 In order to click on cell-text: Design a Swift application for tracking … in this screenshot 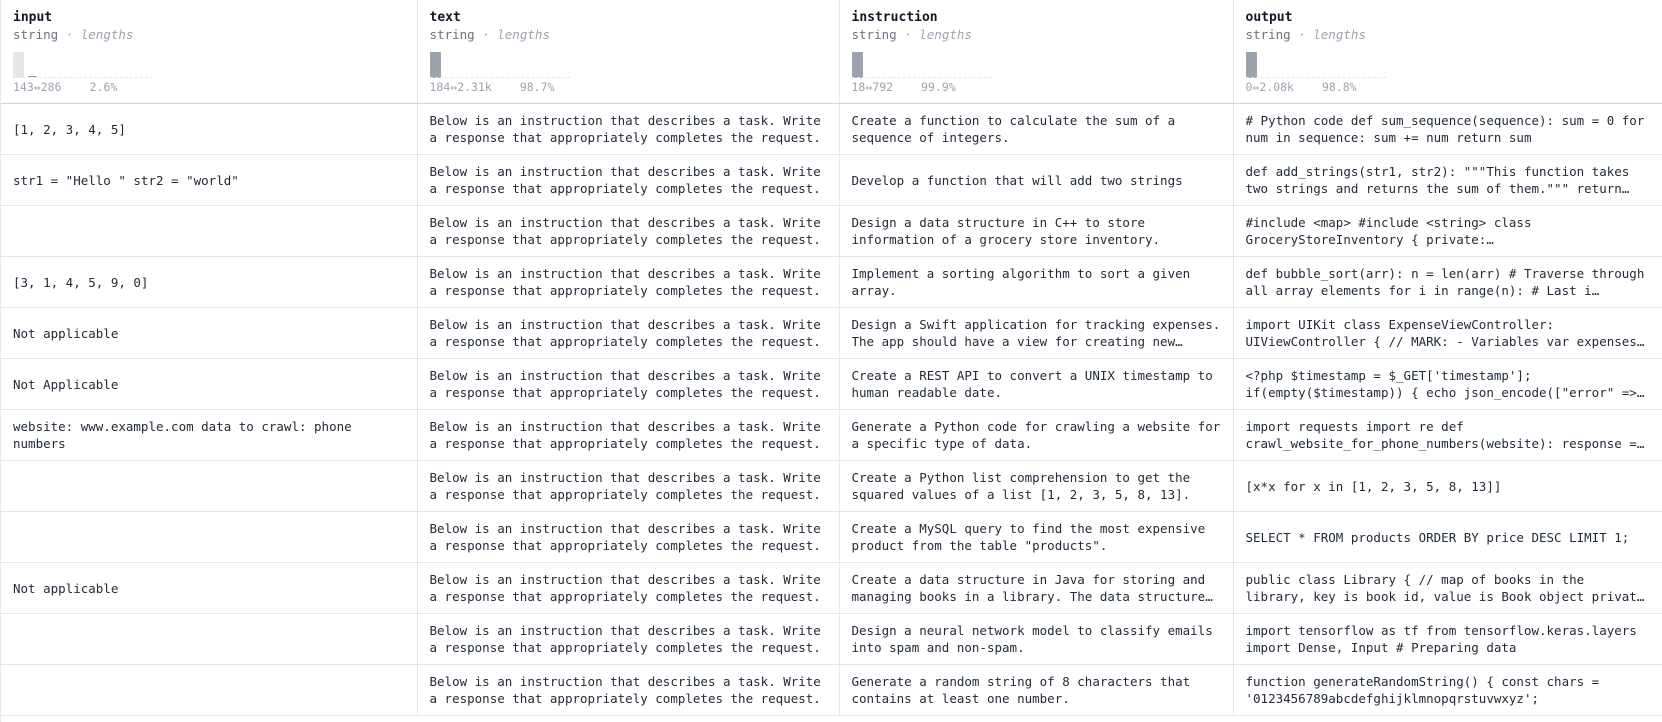, I will do `click(1036, 333)`.